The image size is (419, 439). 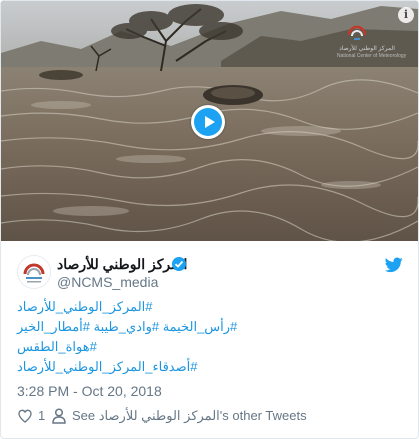 I want to click on verified-icon, so click(x=179, y=264).